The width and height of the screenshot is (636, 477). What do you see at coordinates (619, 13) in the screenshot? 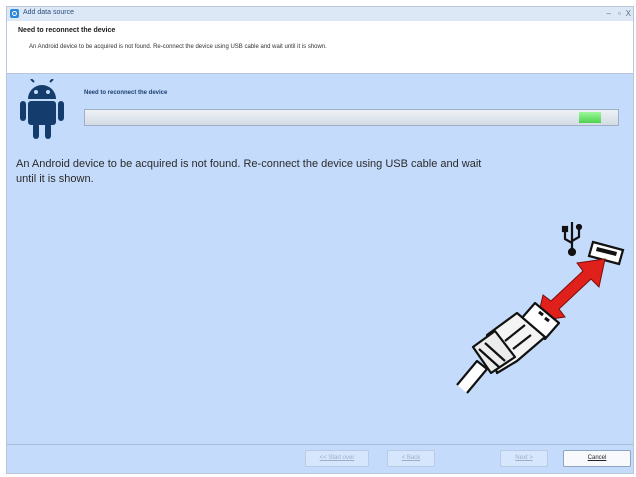
I see `maximize-button: ▫` at bounding box center [619, 13].